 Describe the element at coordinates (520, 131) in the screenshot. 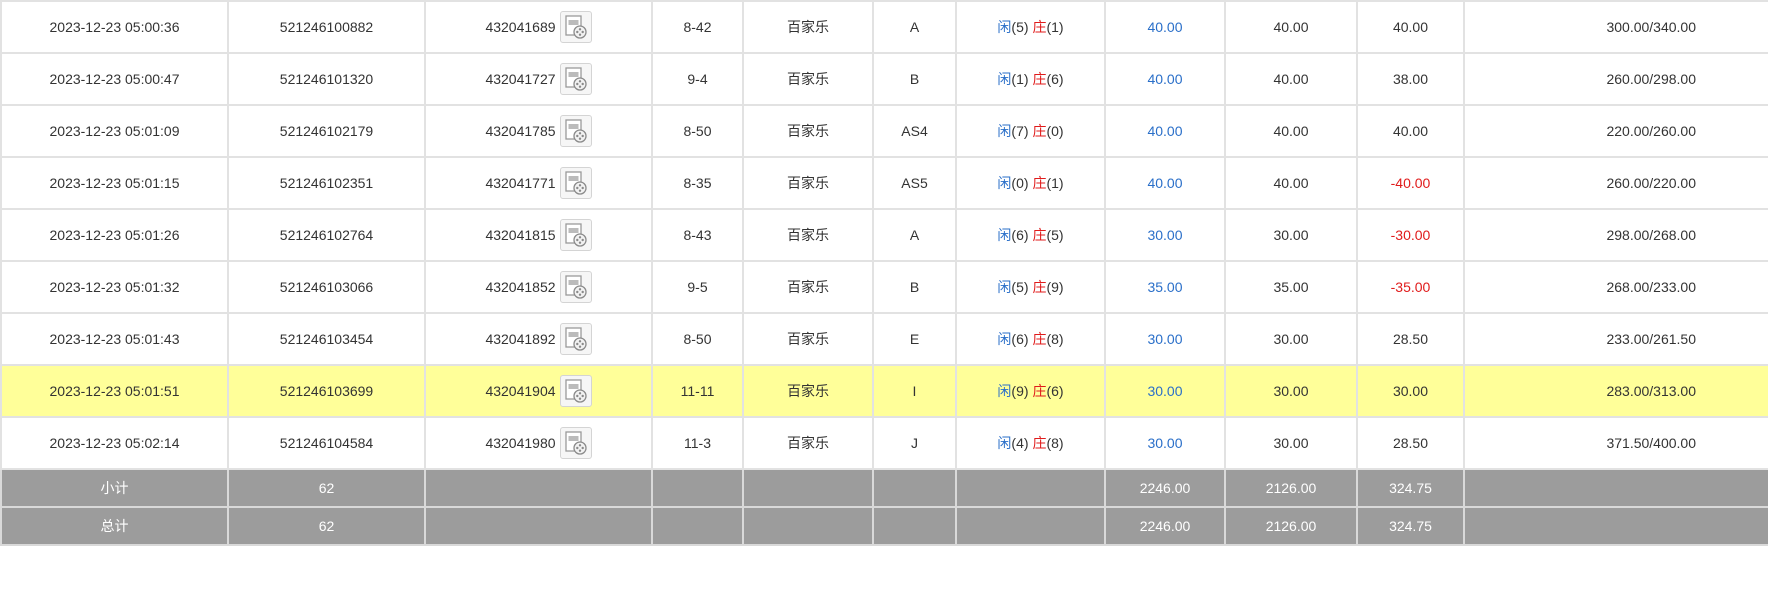

I see `round-number: 432041785` at that location.